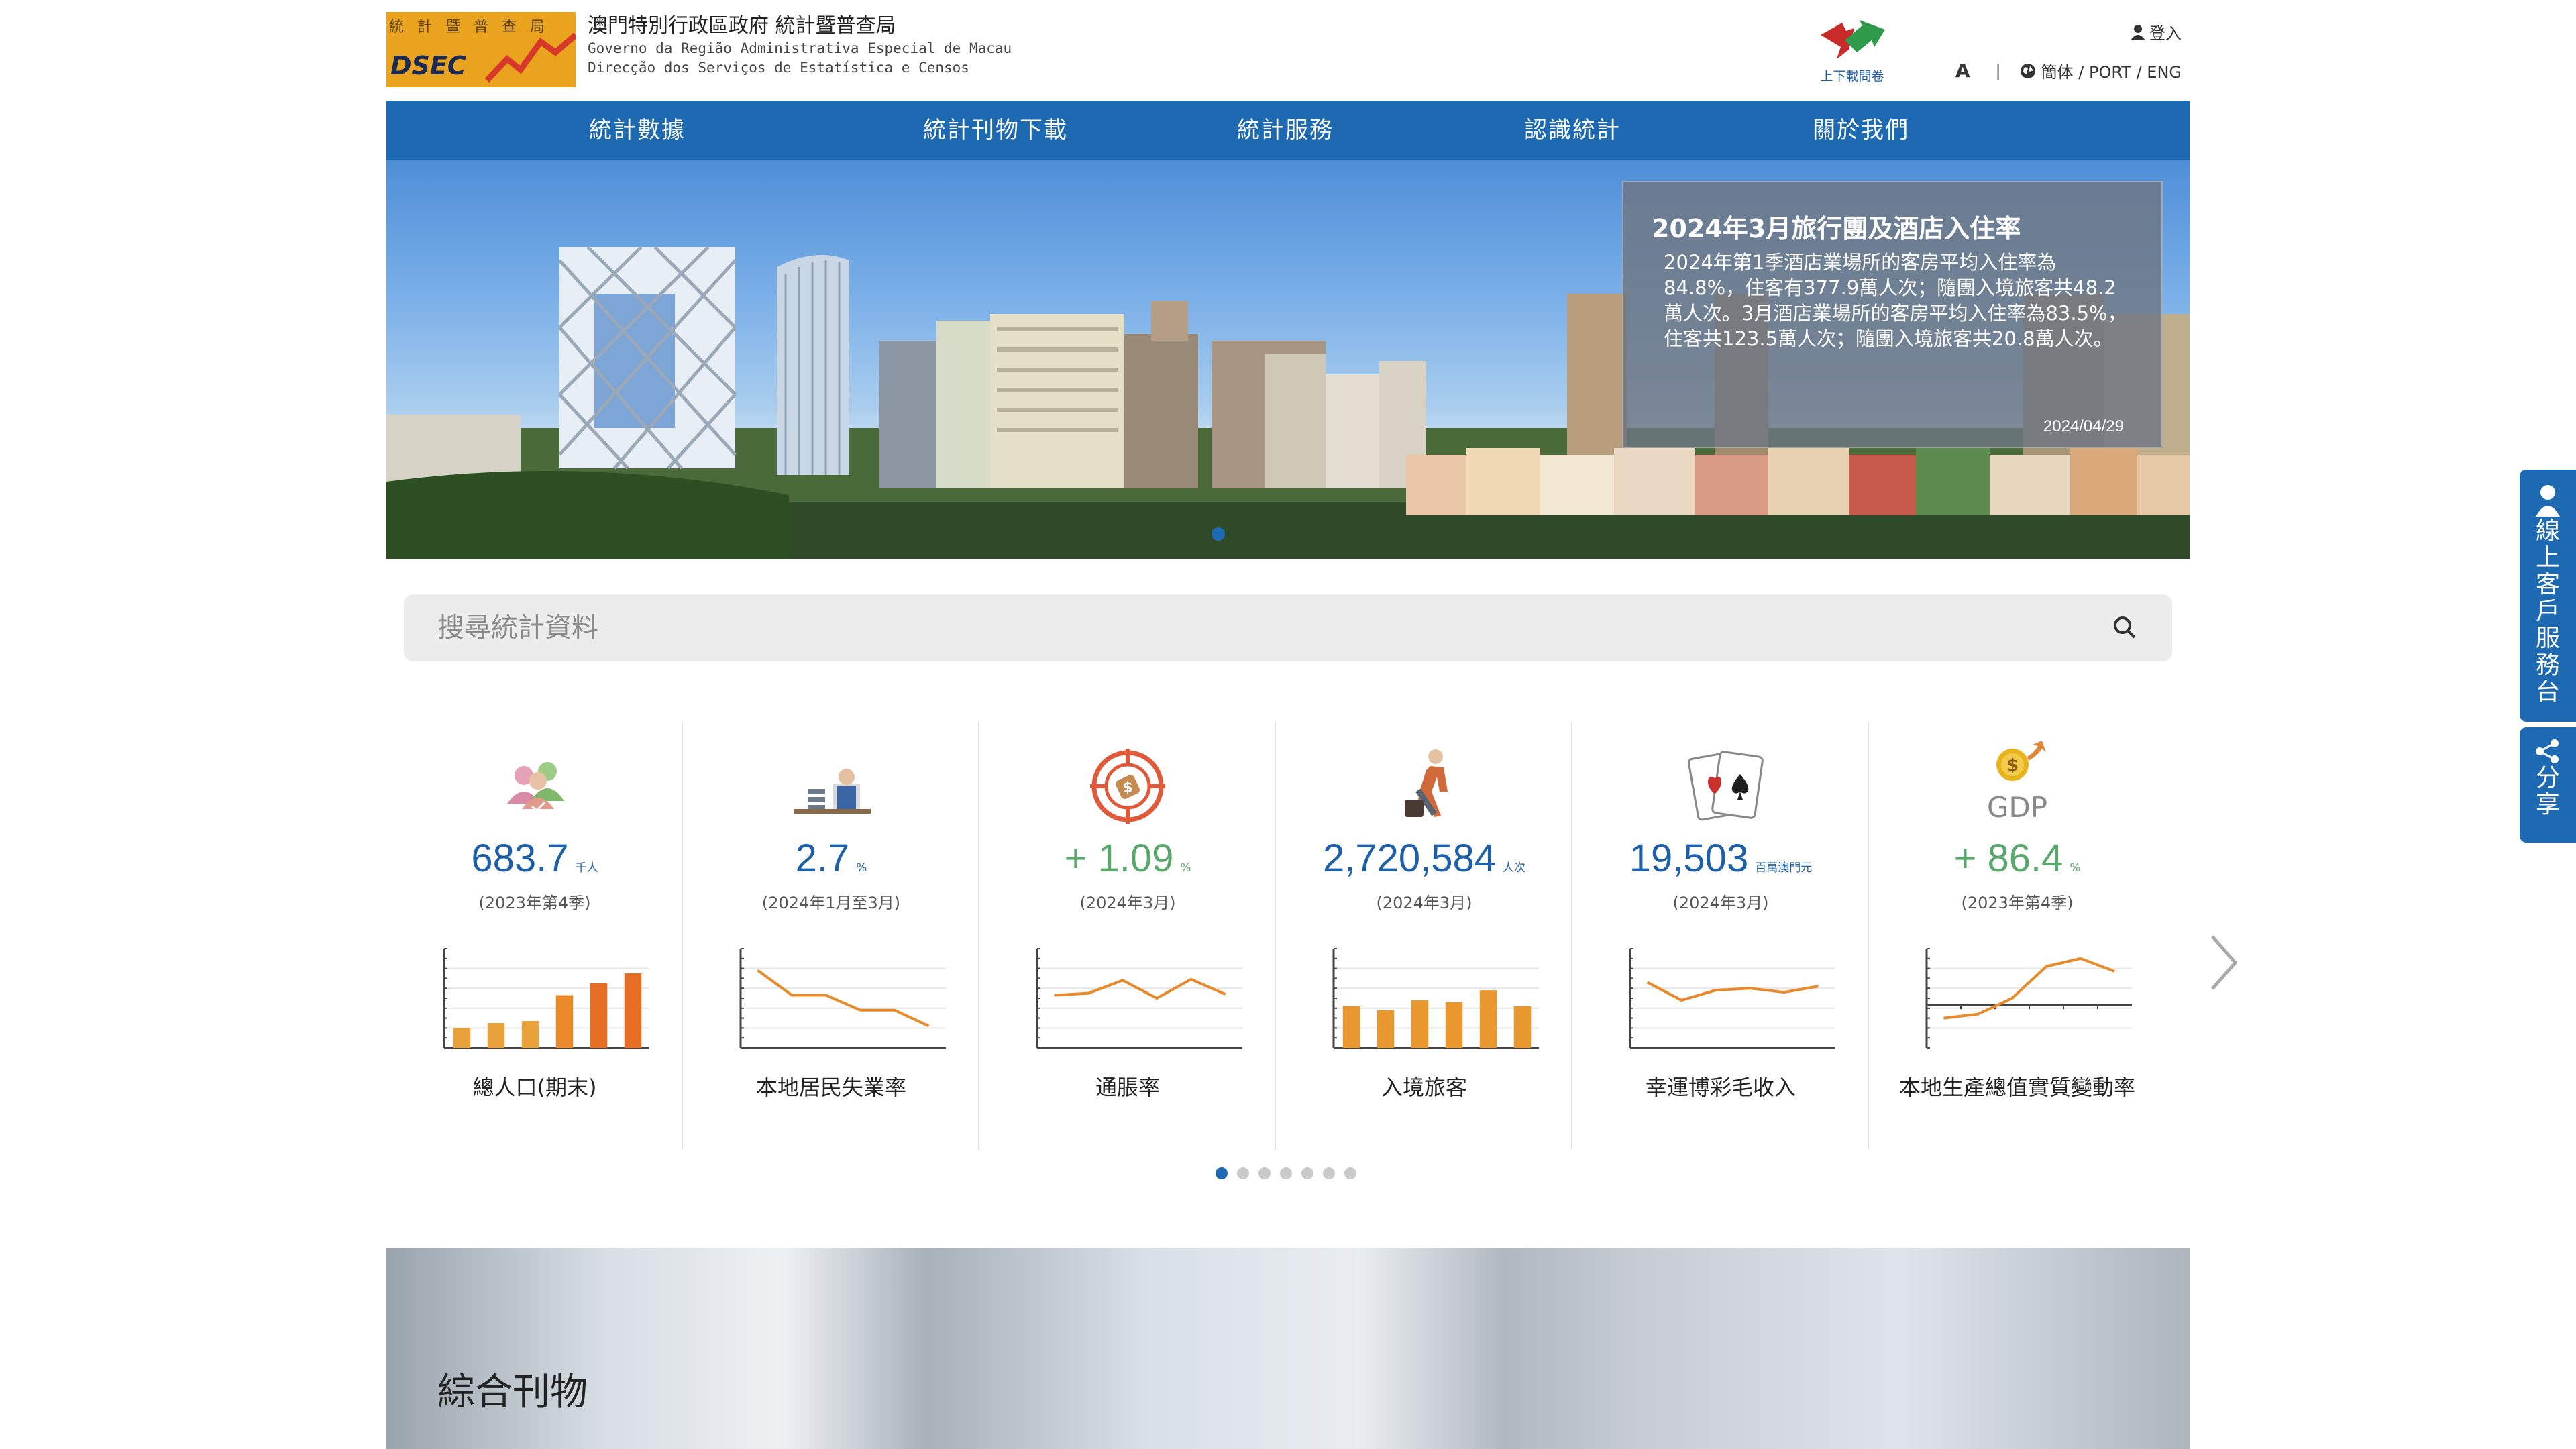 This screenshot has height=1449, width=2576. What do you see at coordinates (1242, 627) in the screenshot?
I see `search-input` at bounding box center [1242, 627].